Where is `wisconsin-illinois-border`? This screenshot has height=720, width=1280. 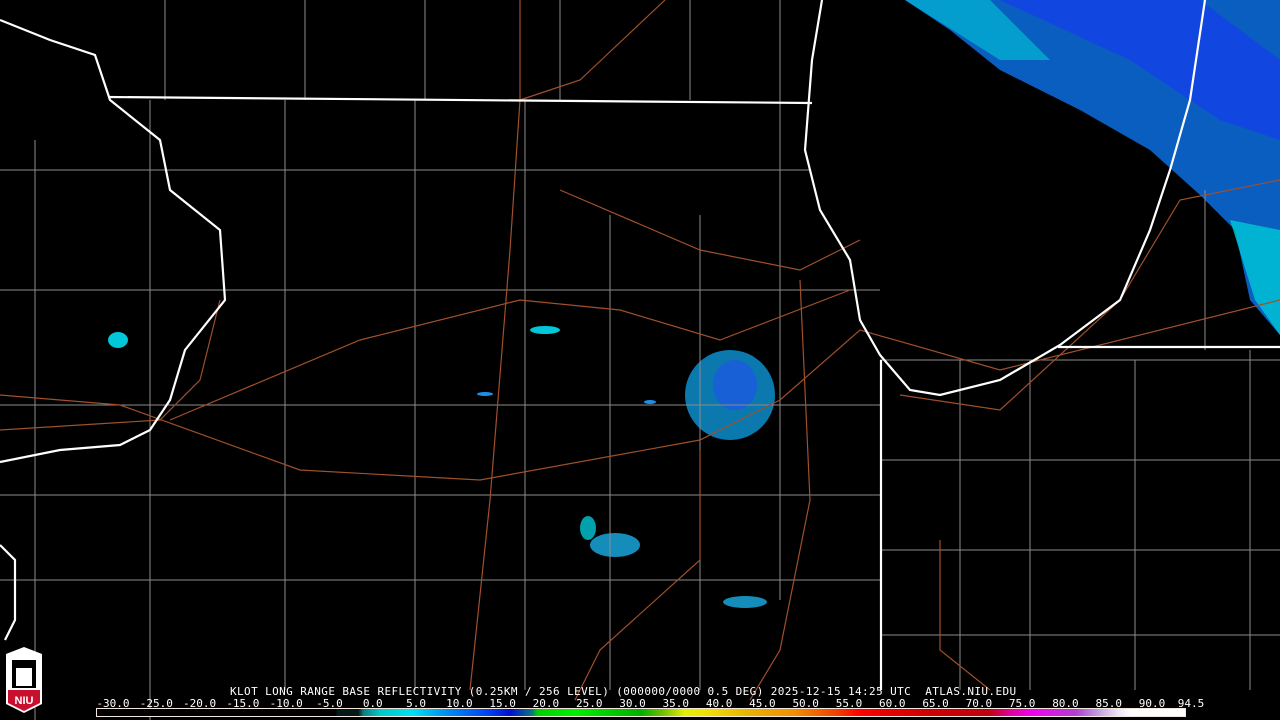 wisconsin-illinois-border is located at coordinates (460, 100).